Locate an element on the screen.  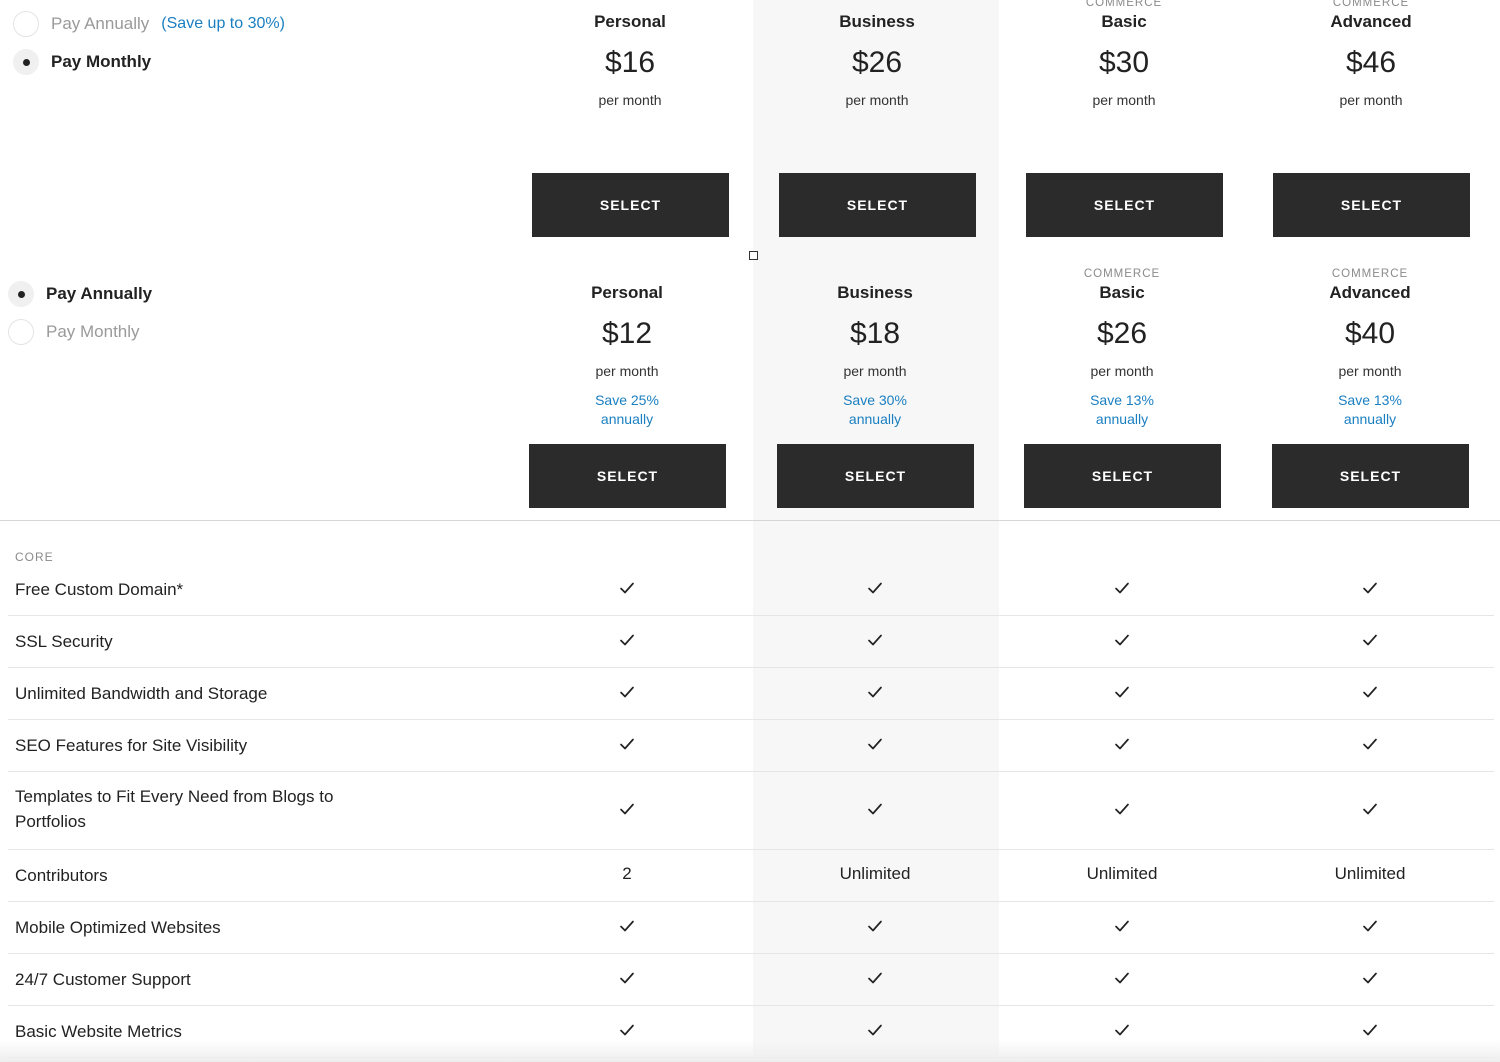
feature-name: SEO Features for Site Visibility is located at coordinates (131, 745).